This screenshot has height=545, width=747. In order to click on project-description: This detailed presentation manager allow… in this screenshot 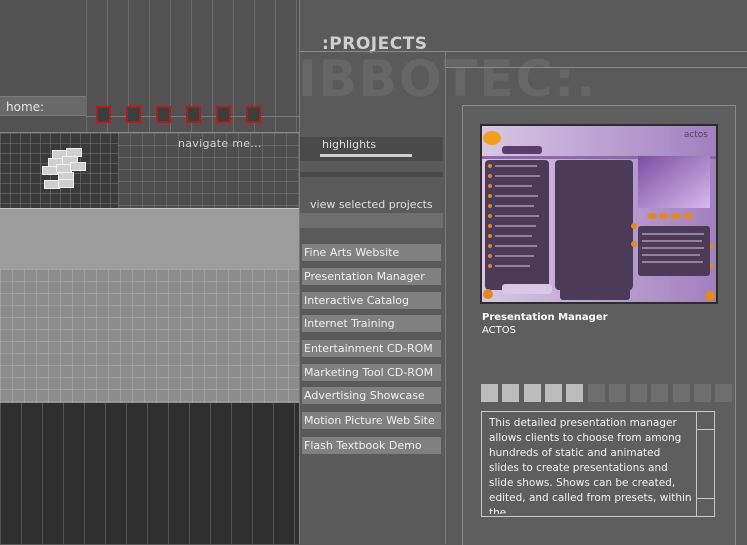, I will do `click(590, 465)`.